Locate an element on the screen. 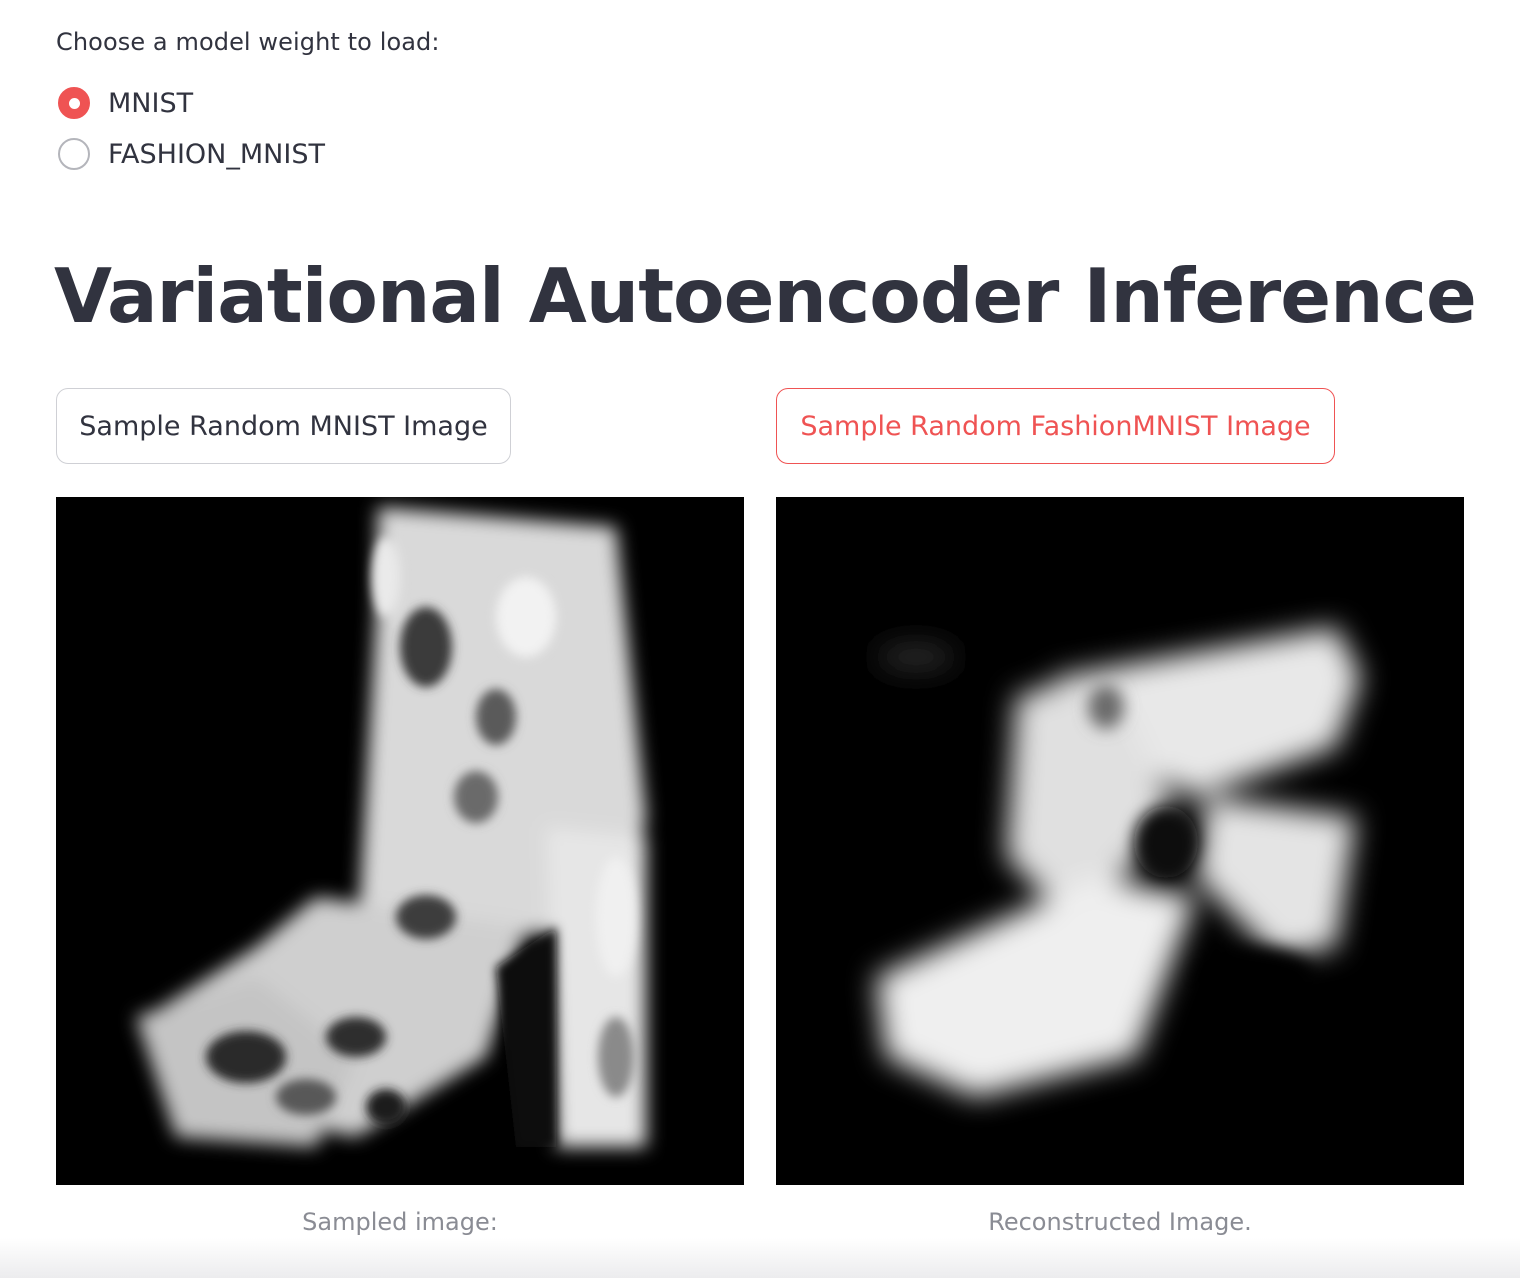 The height and width of the screenshot is (1278, 1520). model-weight-radio-group: MNIST FASHION_MNIST is located at coordinates (191, 135).